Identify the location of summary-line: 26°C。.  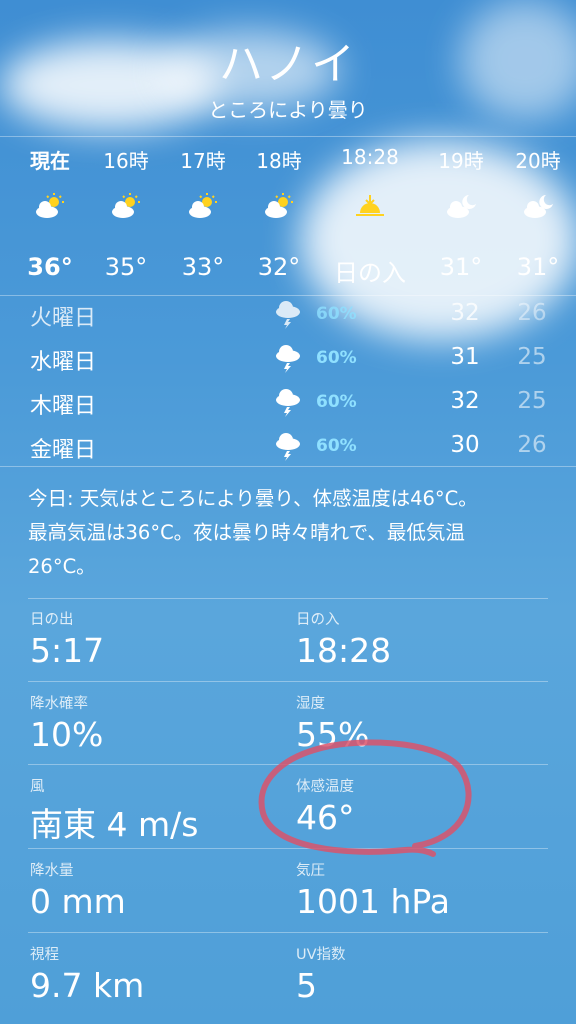
(62, 566).